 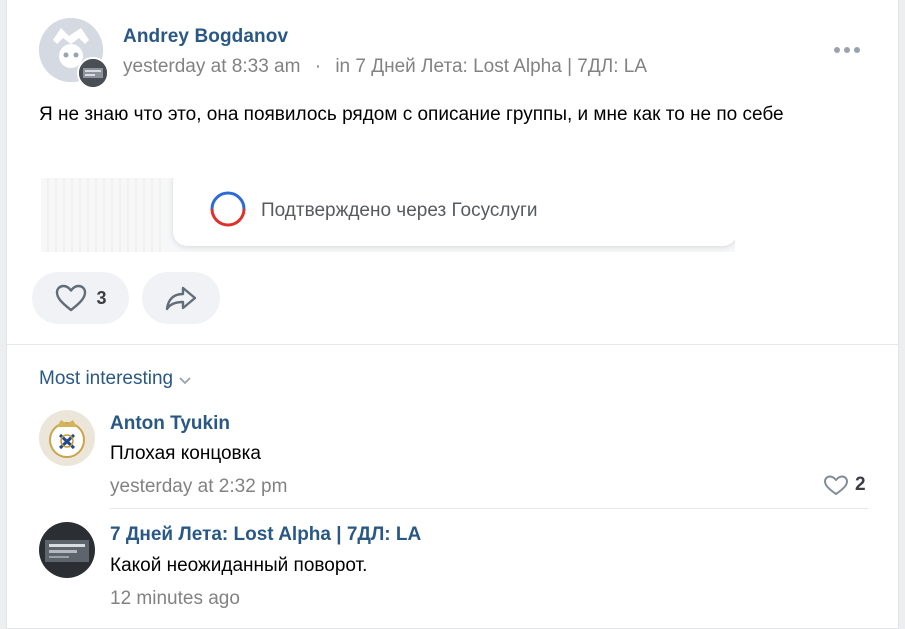 What do you see at coordinates (489, 508) in the screenshot?
I see `comment-divider` at bounding box center [489, 508].